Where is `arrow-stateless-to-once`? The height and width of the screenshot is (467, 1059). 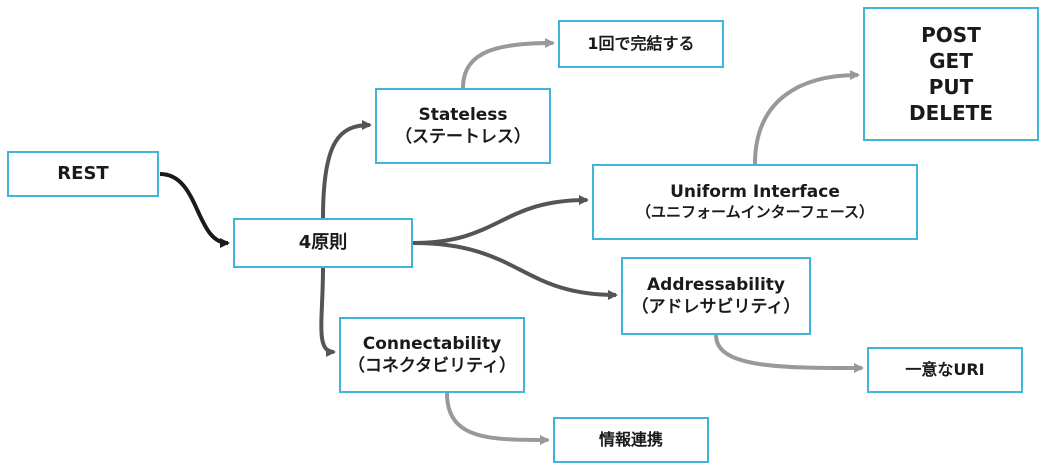
arrow-stateless-to-once is located at coordinates (508, 63).